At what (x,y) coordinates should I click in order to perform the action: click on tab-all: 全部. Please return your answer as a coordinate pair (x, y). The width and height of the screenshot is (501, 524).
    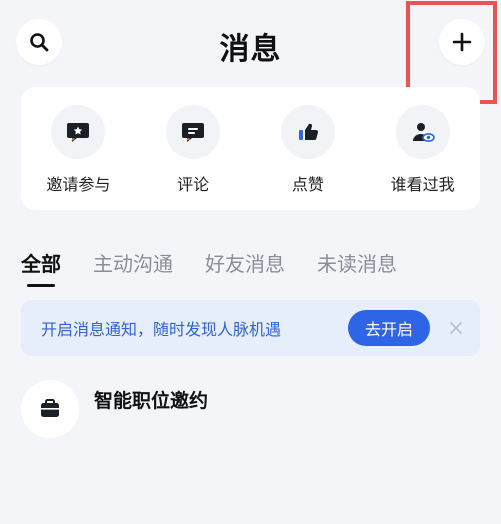
    Looking at the image, I should click on (41, 267).